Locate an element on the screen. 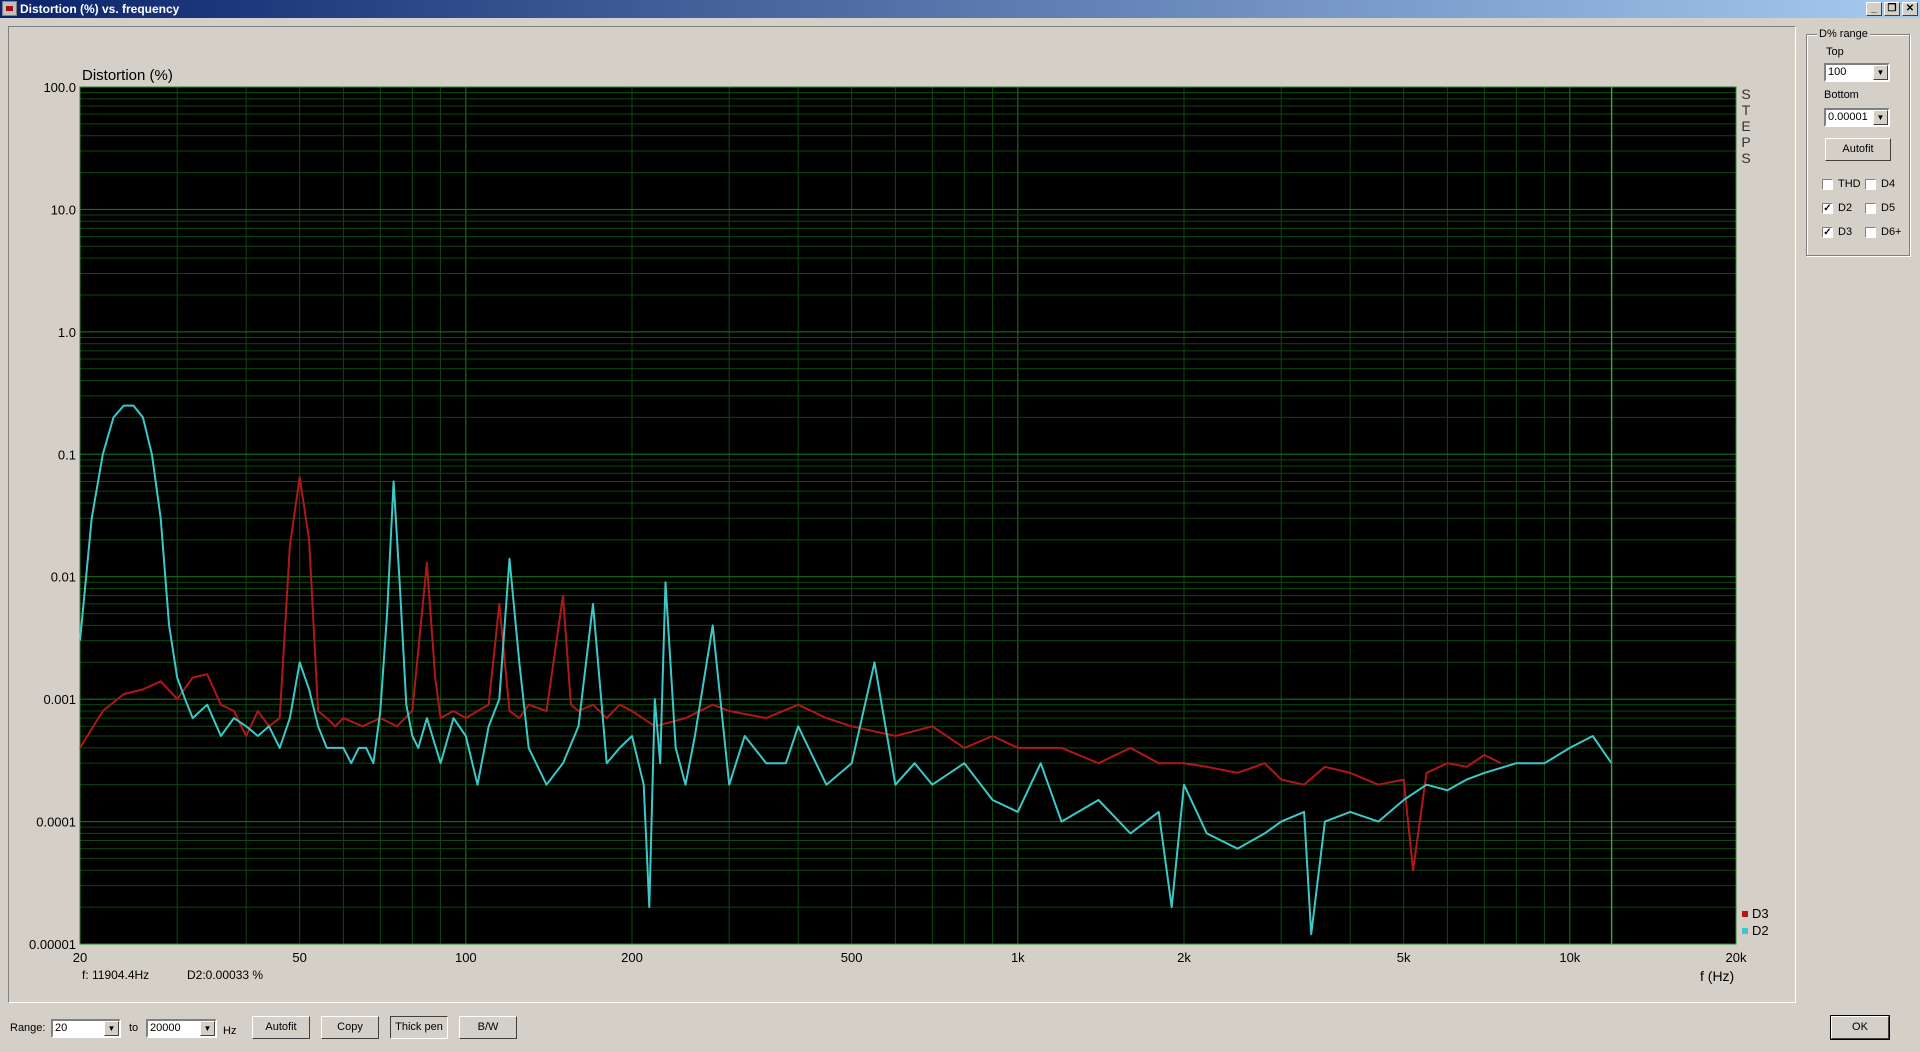 This screenshot has width=1920, height=1052. x-tick-label: 100 is located at coordinates (466, 957).